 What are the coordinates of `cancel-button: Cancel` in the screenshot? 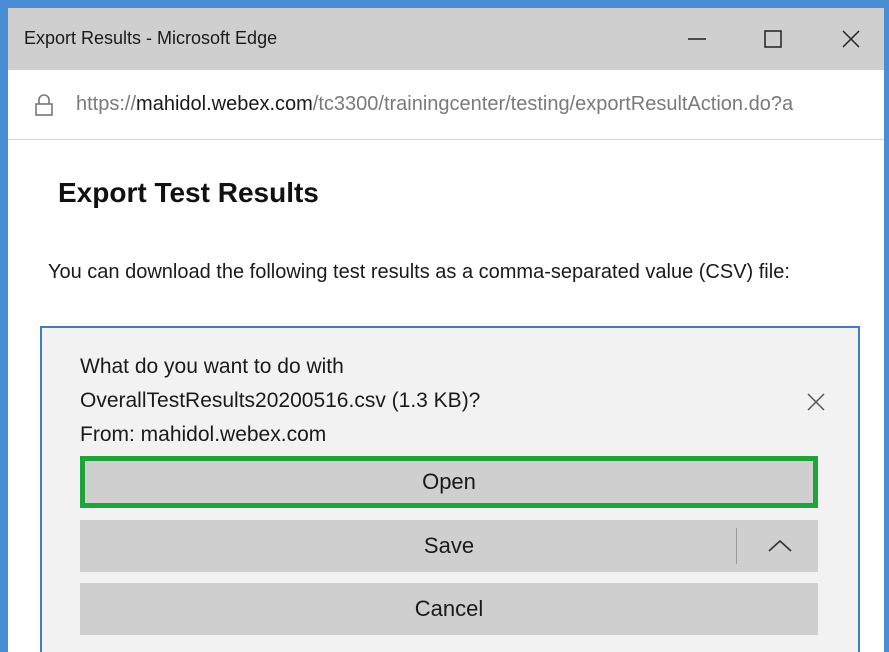 It's located at (449, 609).